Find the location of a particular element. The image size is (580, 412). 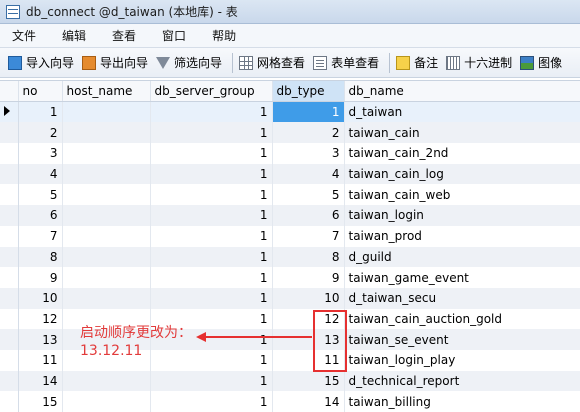

table-row: 3 1 3 taiwan_cain_2nd is located at coordinates (290, 153).